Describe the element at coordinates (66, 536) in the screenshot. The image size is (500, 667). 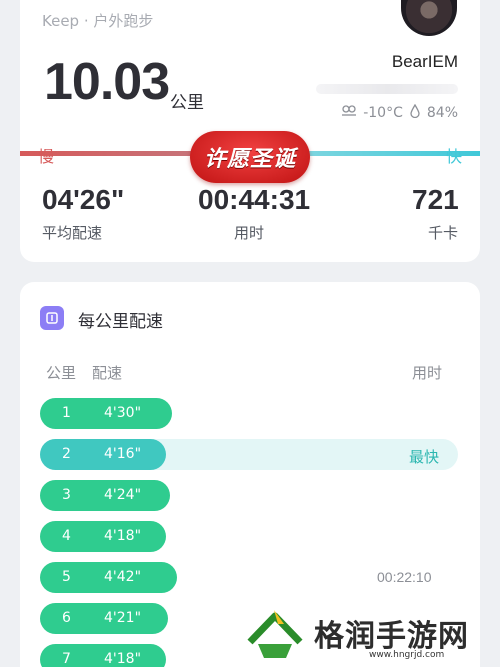
I see `row-km-number: 4` at that location.